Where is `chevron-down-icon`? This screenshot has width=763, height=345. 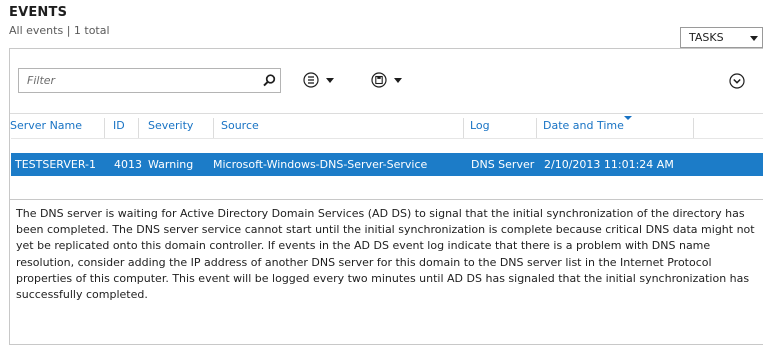
chevron-down-icon is located at coordinates (754, 38).